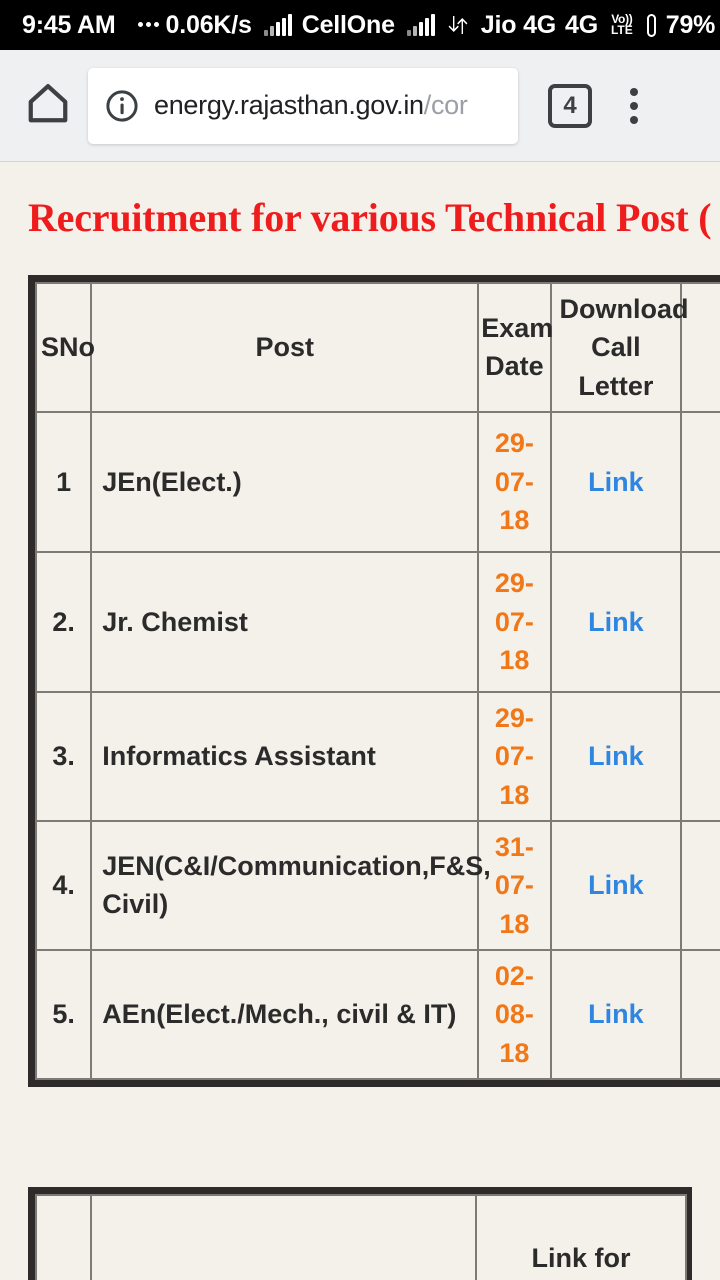  What do you see at coordinates (122, 106) in the screenshot?
I see `info-circle-icon` at bounding box center [122, 106].